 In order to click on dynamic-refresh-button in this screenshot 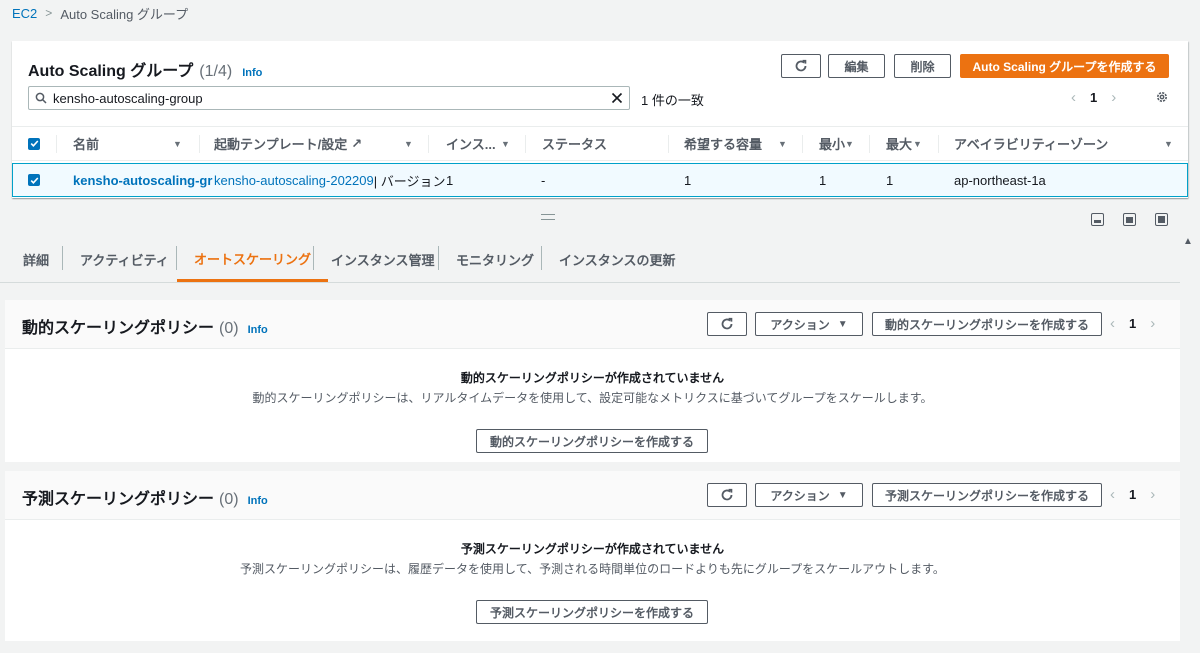, I will do `click(727, 324)`.